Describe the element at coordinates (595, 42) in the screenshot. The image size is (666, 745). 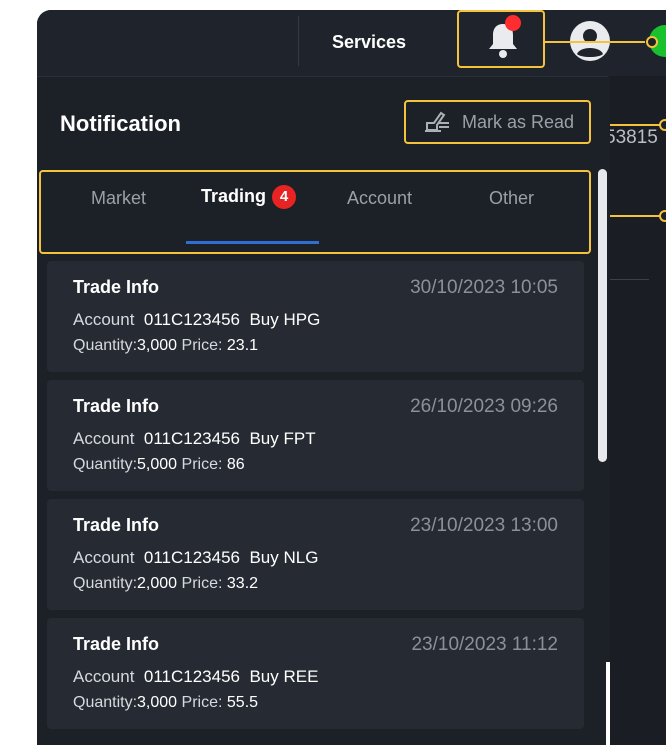
I see `callout-line-bell` at that location.